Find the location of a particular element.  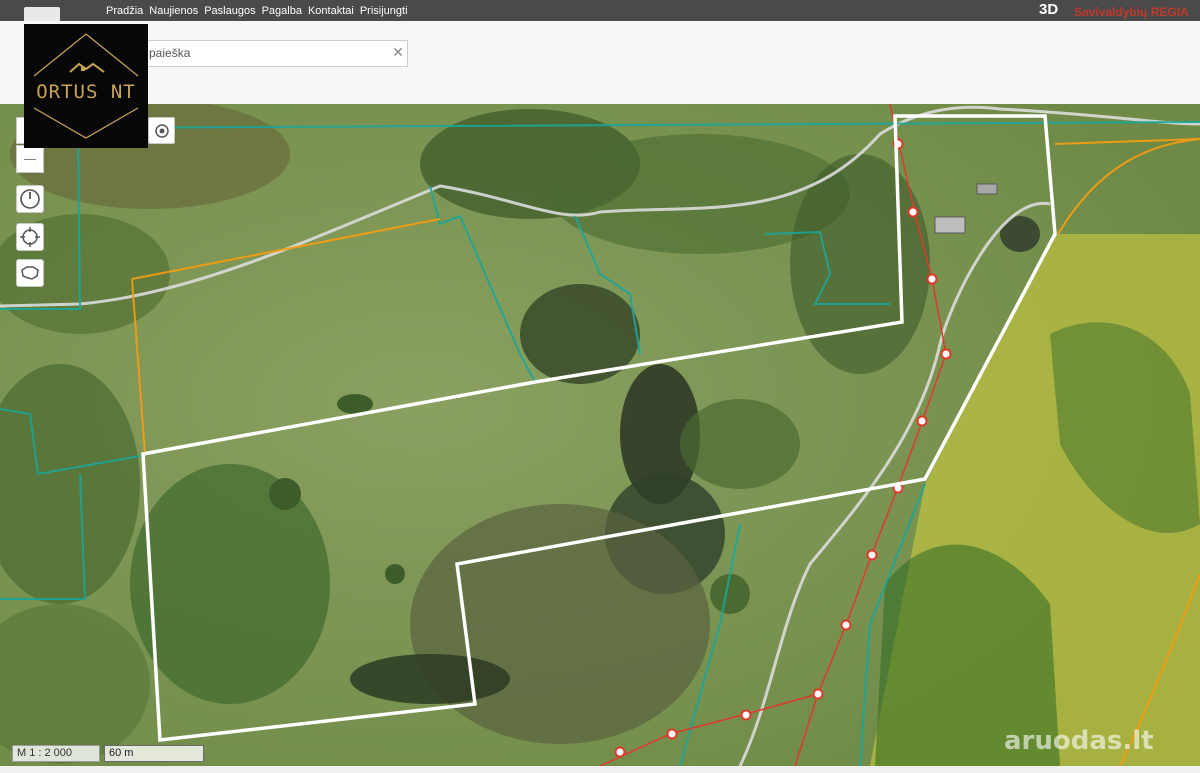

3d-toggle: 3D is located at coordinates (1048, 9).